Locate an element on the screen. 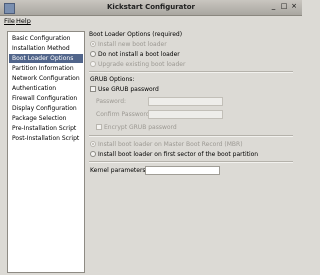  sidebar-item-boot-loader-options: Boot Loader Options is located at coordinates (46, 58).